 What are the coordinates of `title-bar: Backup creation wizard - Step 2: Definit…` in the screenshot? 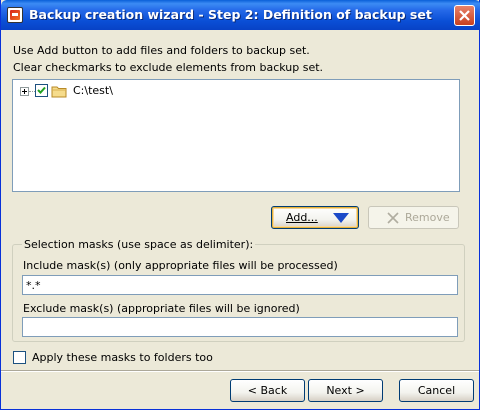 It's located at (240, 15).